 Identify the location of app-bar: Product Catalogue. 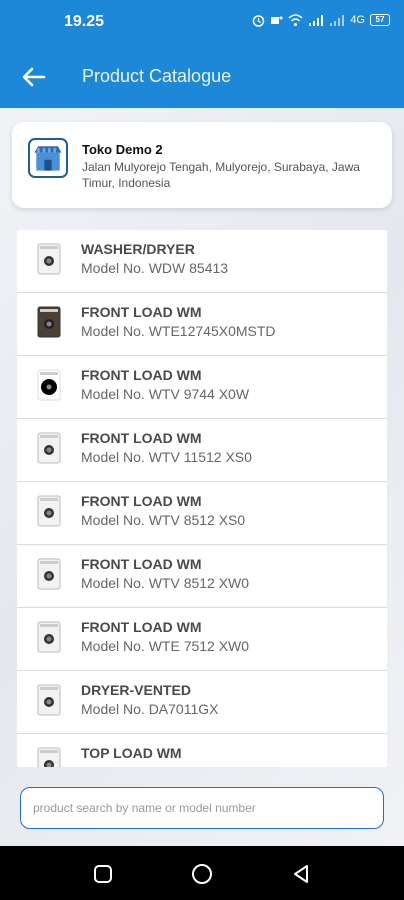
(202, 77).